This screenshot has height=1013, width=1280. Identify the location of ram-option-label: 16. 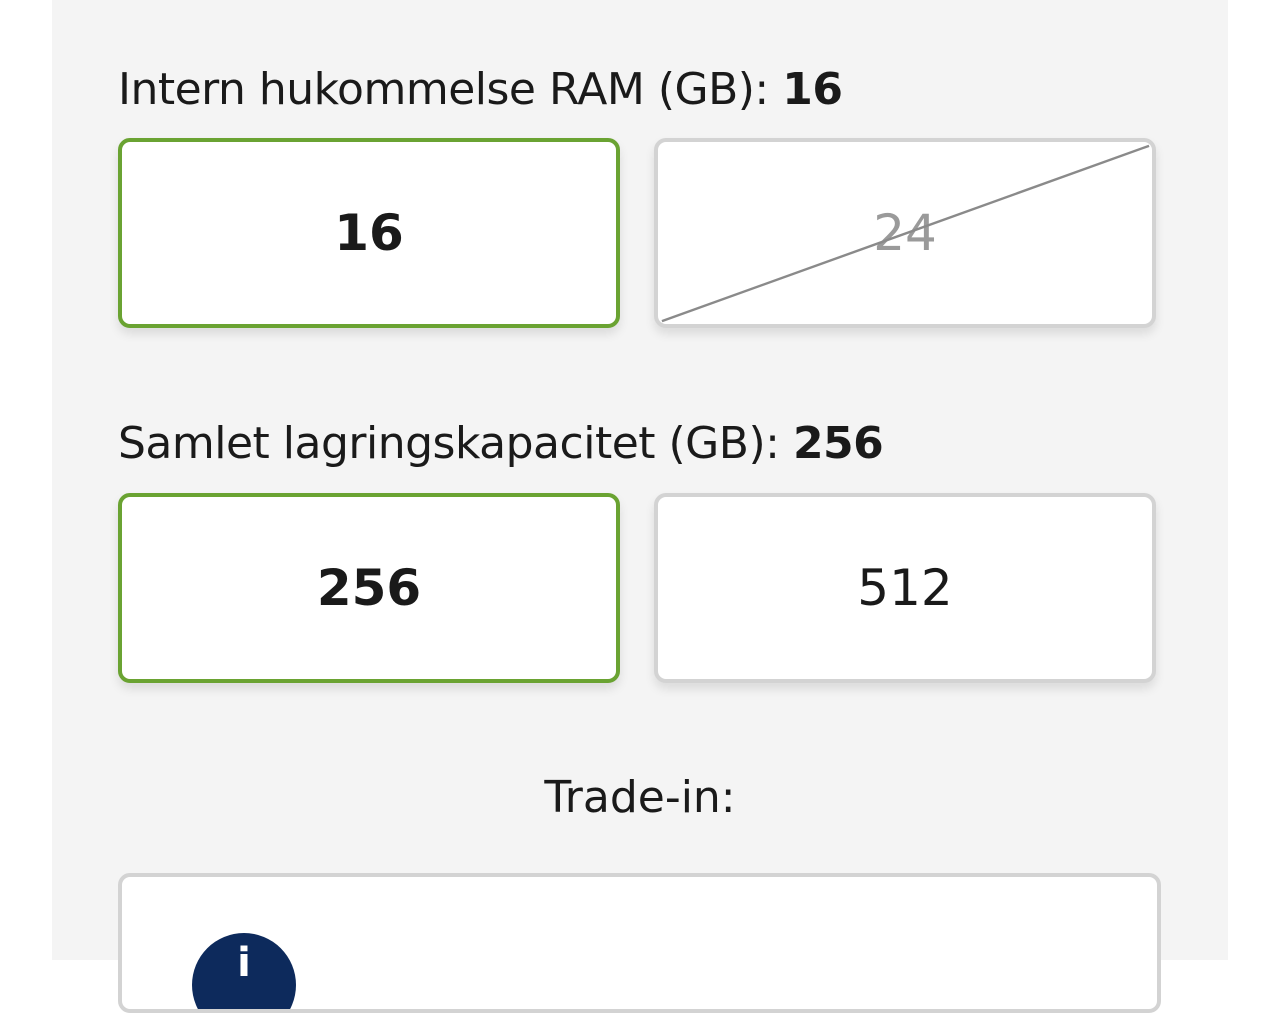
(369, 233).